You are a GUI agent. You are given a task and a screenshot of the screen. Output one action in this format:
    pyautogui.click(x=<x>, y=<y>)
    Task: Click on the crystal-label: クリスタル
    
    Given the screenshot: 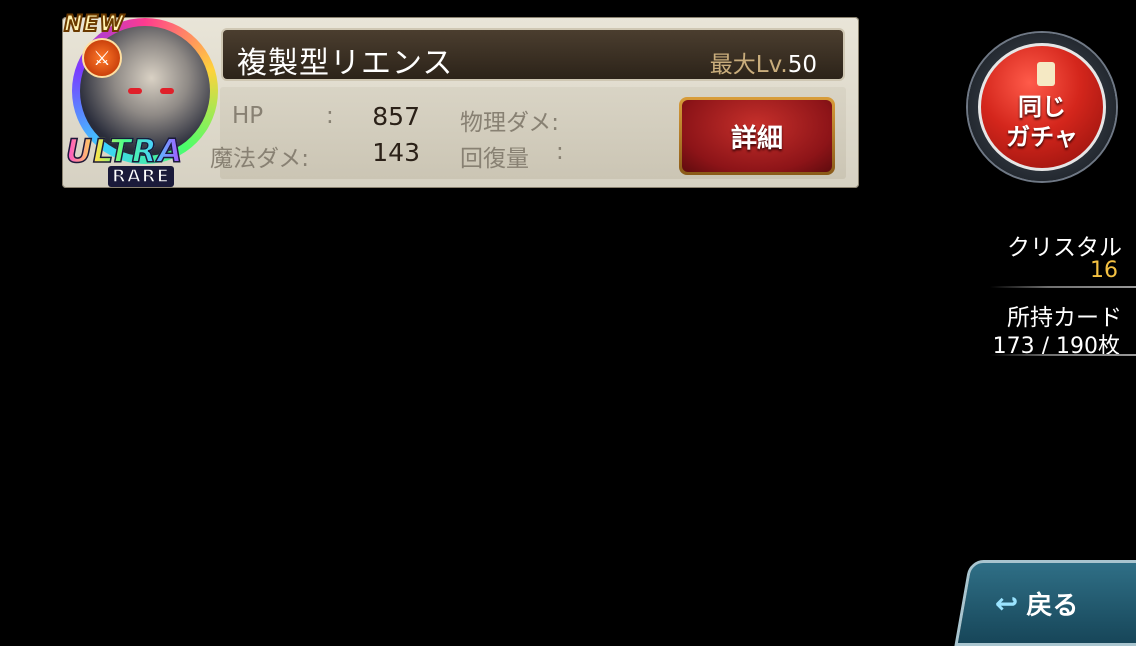 What is the action you would take?
    pyautogui.click(x=1064, y=248)
    